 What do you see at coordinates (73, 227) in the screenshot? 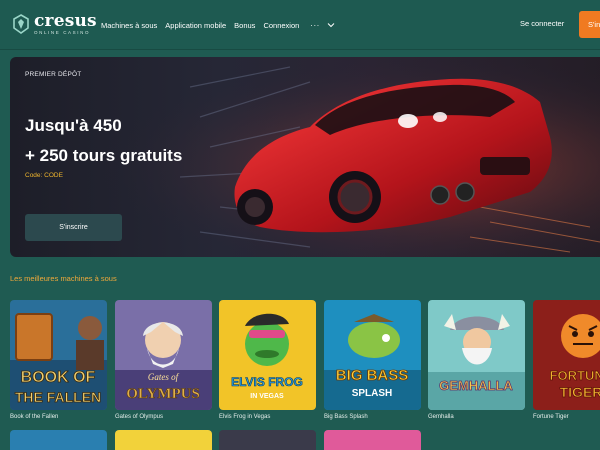
I see `hero-signup-button: S'inscrire` at bounding box center [73, 227].